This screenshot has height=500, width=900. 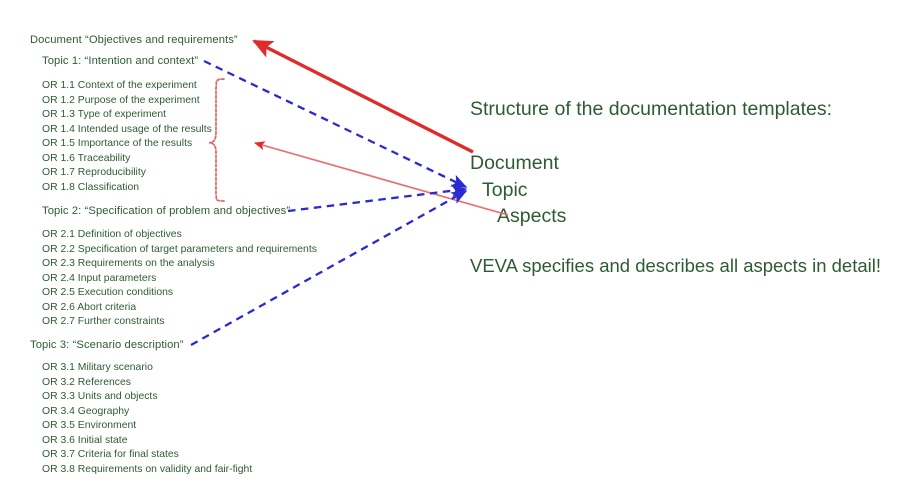 I want to click on document-title: Document “Objectives and requirements”, so click(x=134, y=40).